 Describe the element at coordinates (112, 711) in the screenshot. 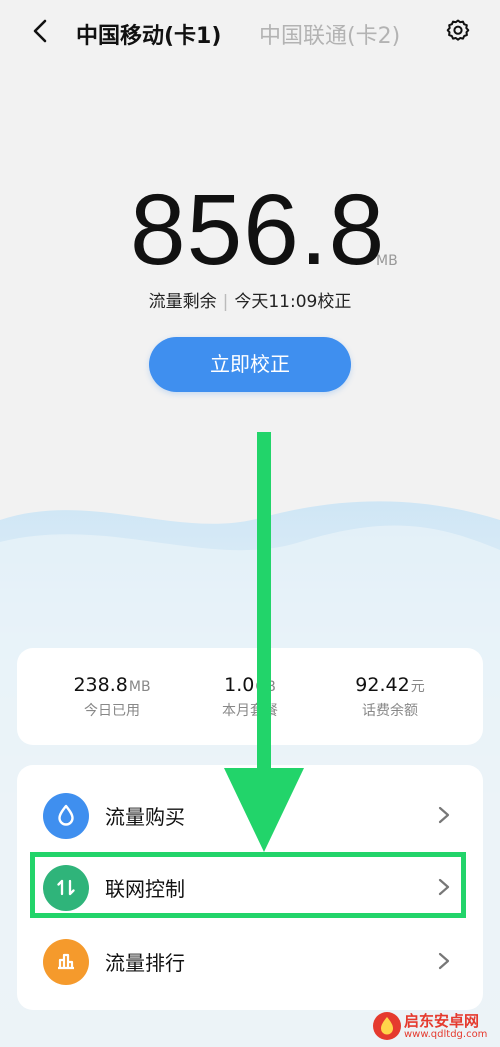

I see `stat-label: 今日已用` at that location.